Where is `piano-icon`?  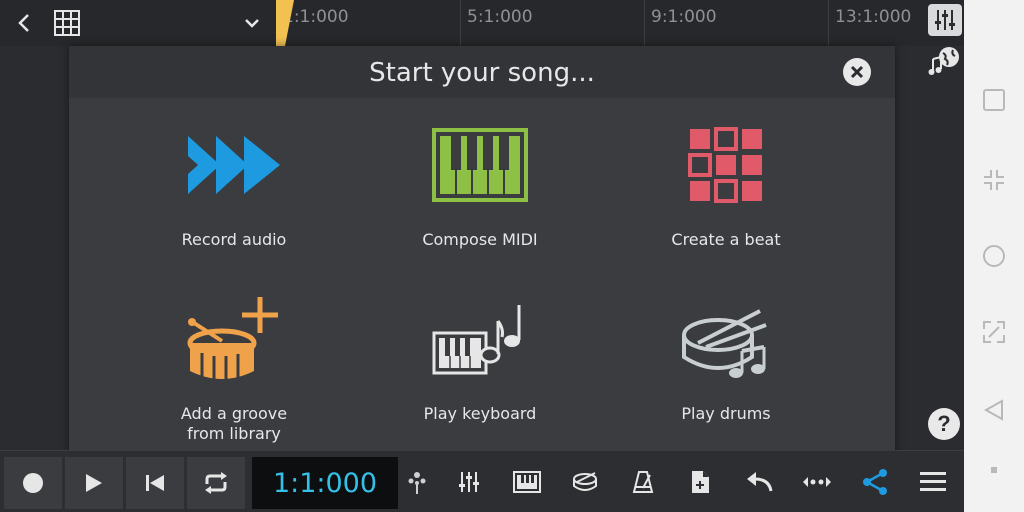
piano-icon is located at coordinates (527, 482).